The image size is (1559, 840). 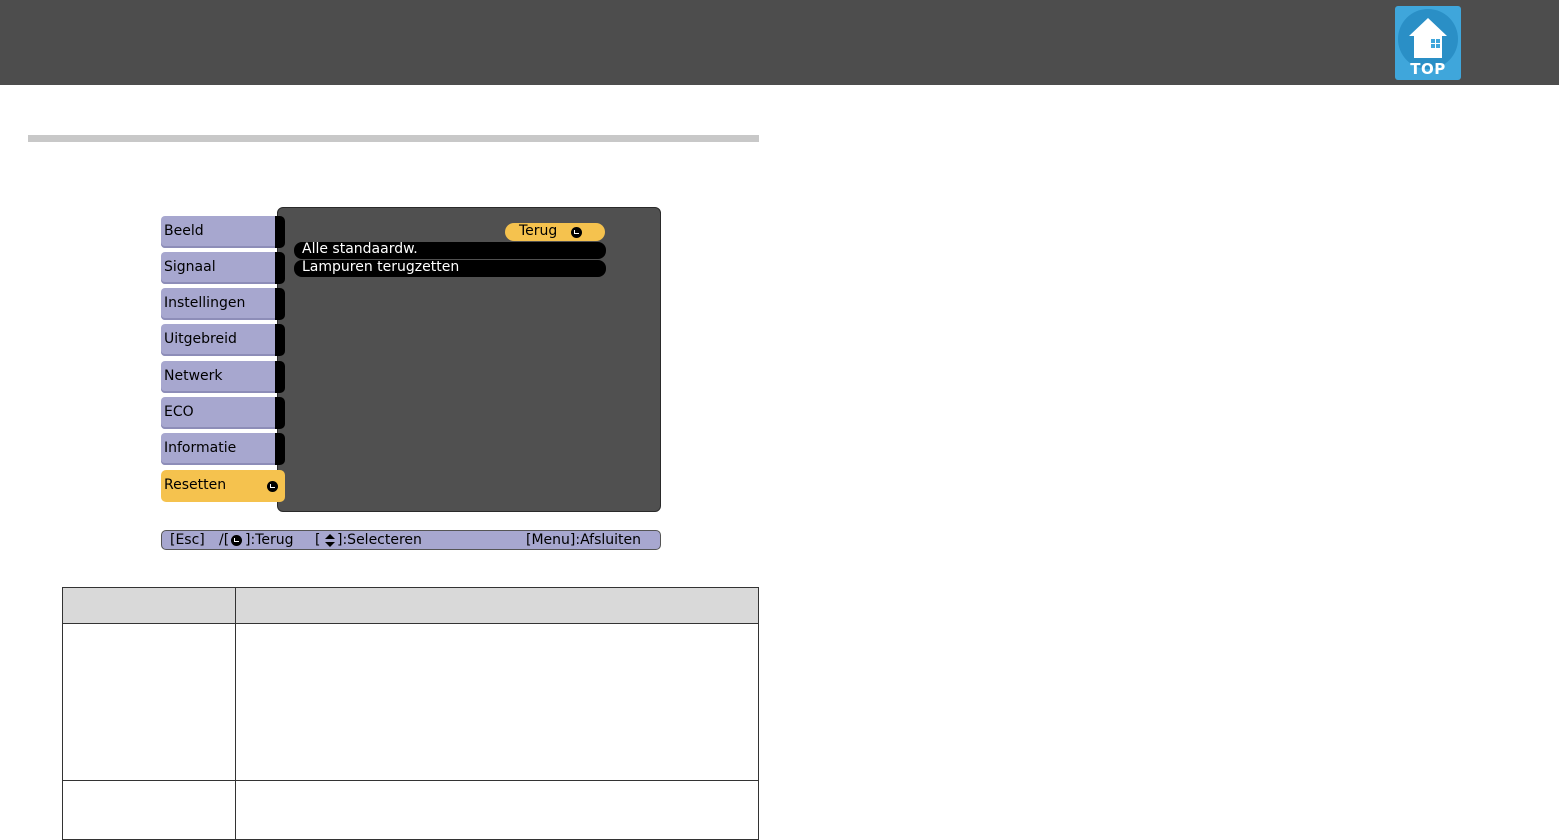 I want to click on back-button: Terug, so click(x=555, y=232).